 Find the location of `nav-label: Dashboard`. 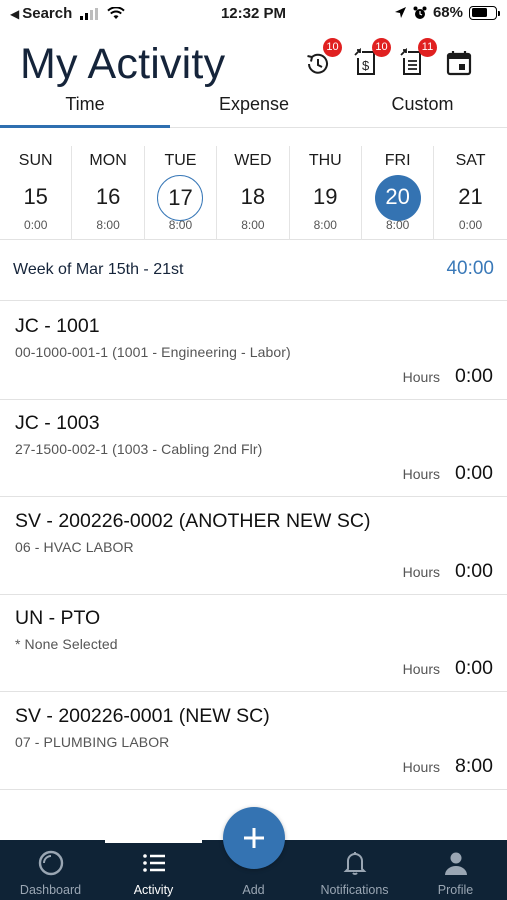

nav-label: Dashboard is located at coordinates (50, 890).